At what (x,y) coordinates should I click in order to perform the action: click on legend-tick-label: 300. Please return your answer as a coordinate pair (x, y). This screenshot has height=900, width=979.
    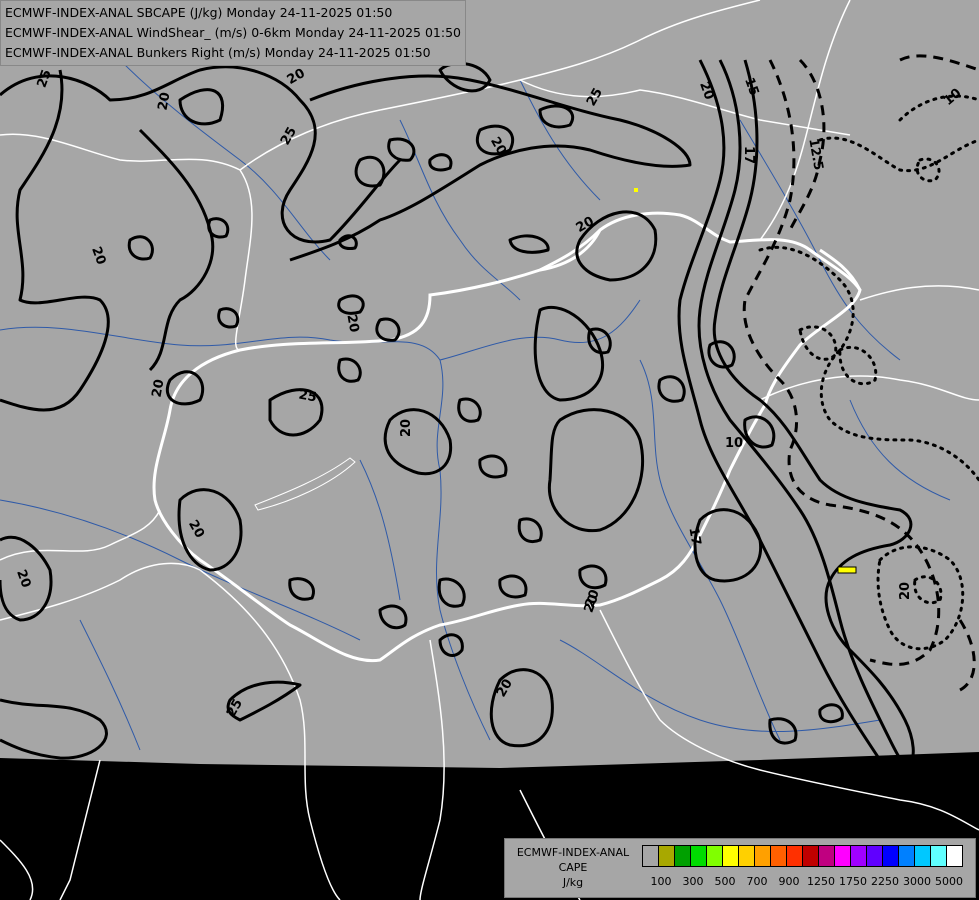
    Looking at the image, I should click on (693, 881).